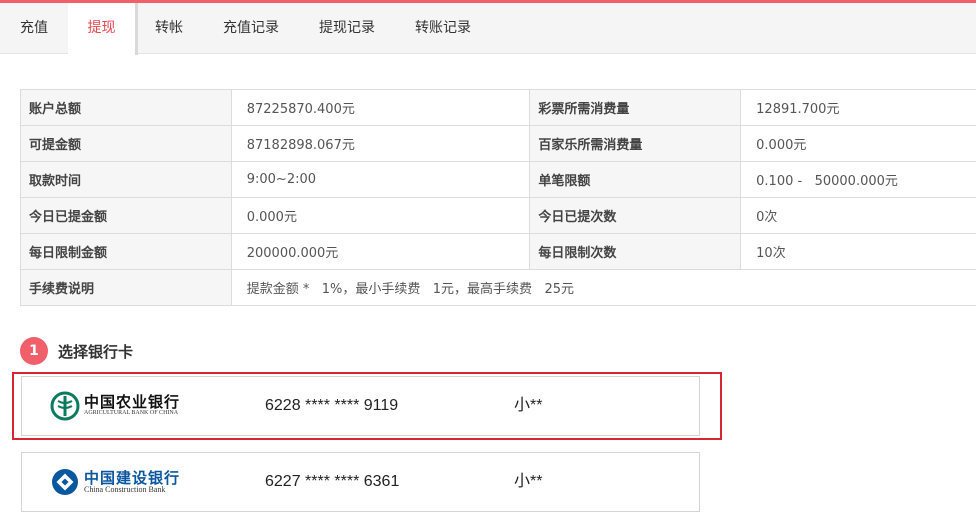 The width and height of the screenshot is (976, 521). What do you see at coordinates (443, 28) in the screenshot?
I see `tab-transfer-records: 转账记录` at bounding box center [443, 28].